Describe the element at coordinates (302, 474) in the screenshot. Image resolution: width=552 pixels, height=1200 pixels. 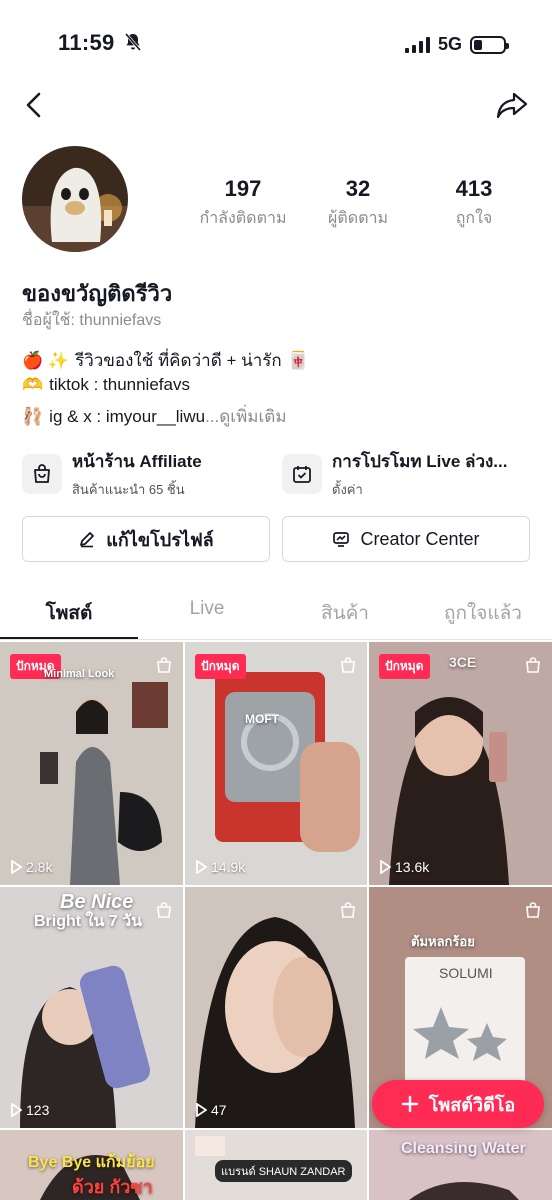
I see `calendar-check-icon` at that location.